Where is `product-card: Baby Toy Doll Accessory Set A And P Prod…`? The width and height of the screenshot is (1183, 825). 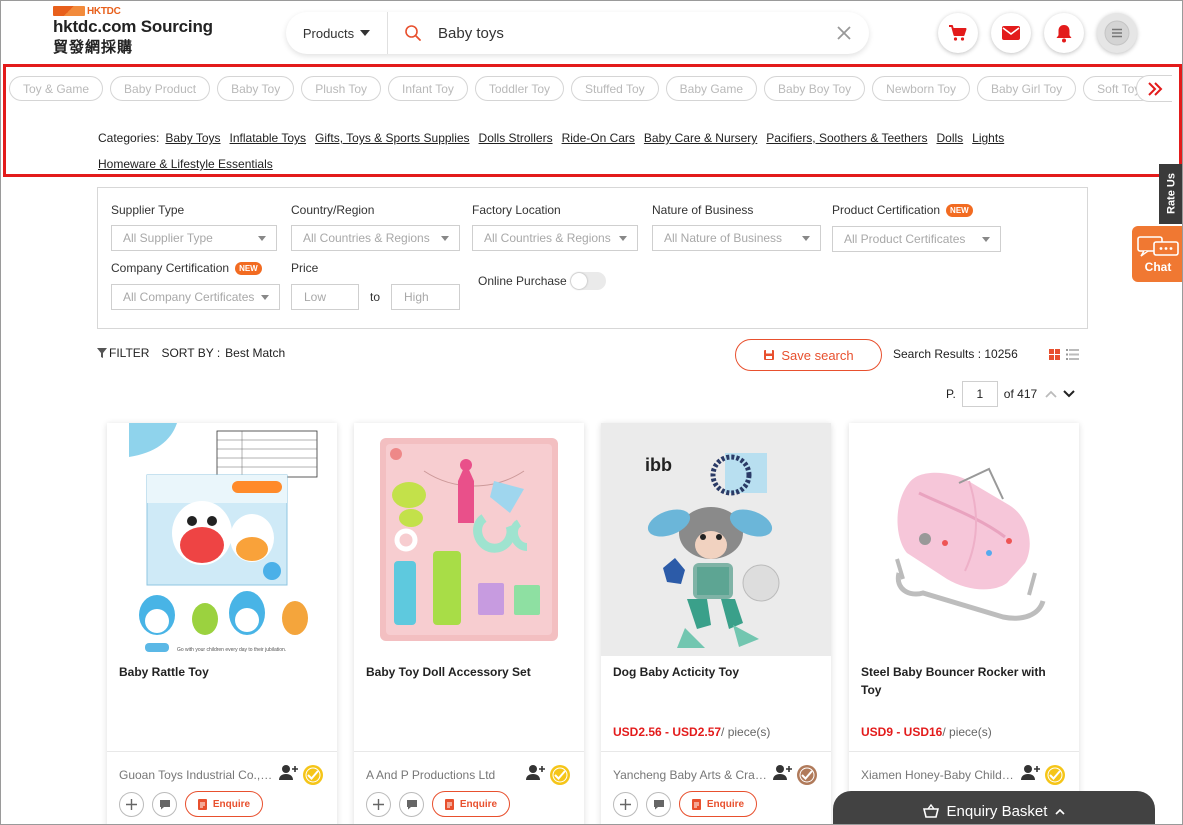
product-card: Baby Toy Doll Accessory Set A And P Prod… is located at coordinates (469, 623).